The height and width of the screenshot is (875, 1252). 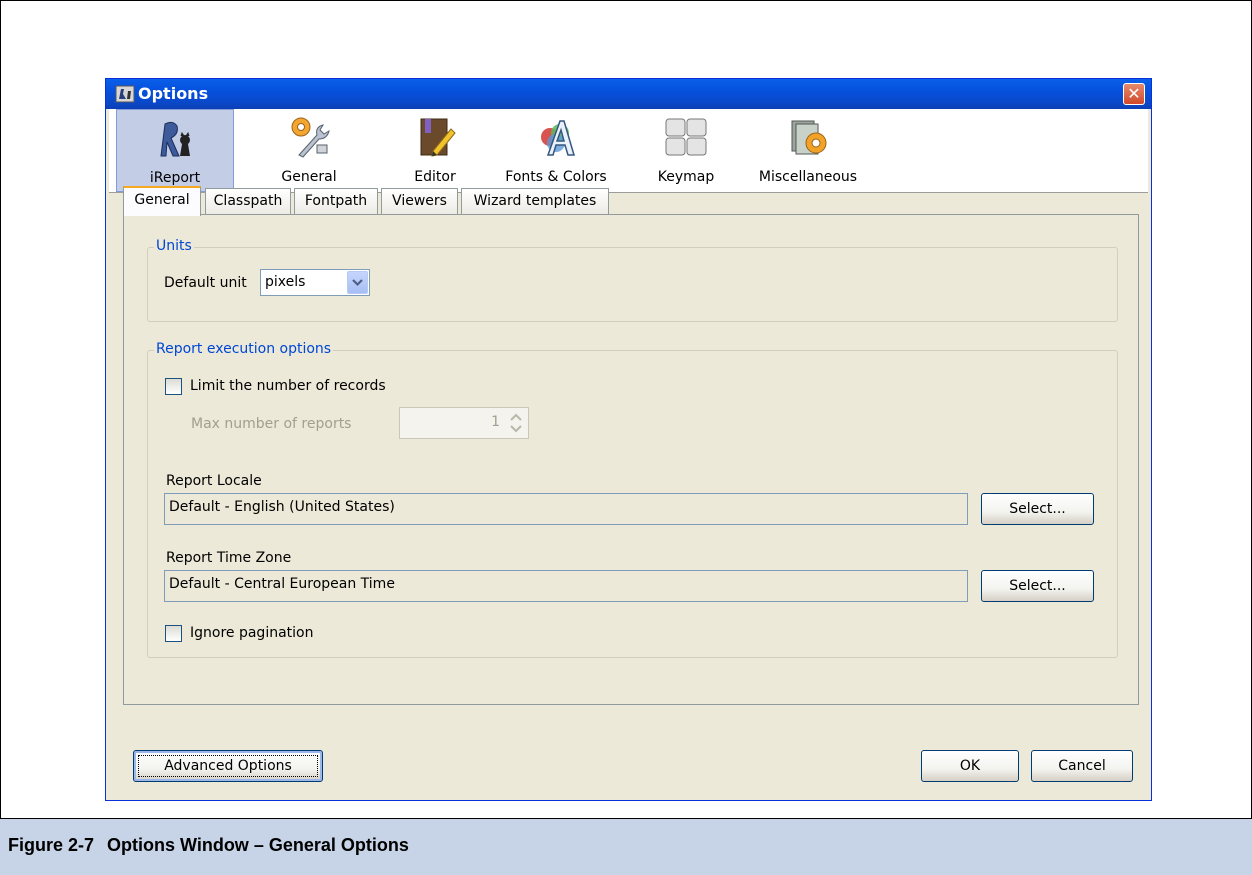 What do you see at coordinates (174, 246) in the screenshot?
I see `units-legend: Units` at bounding box center [174, 246].